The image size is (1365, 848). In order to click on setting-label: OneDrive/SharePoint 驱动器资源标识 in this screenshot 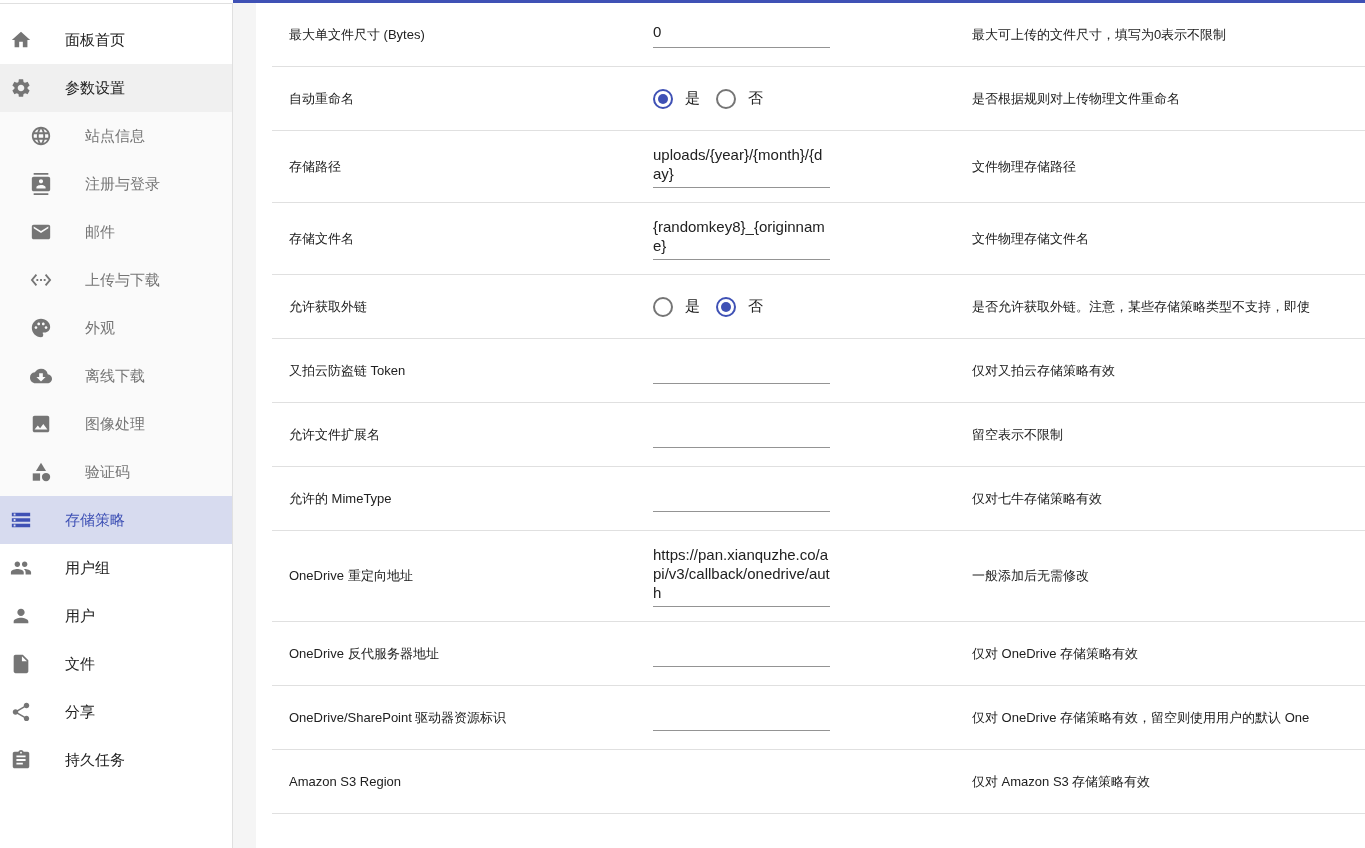, I will do `click(398, 717)`.